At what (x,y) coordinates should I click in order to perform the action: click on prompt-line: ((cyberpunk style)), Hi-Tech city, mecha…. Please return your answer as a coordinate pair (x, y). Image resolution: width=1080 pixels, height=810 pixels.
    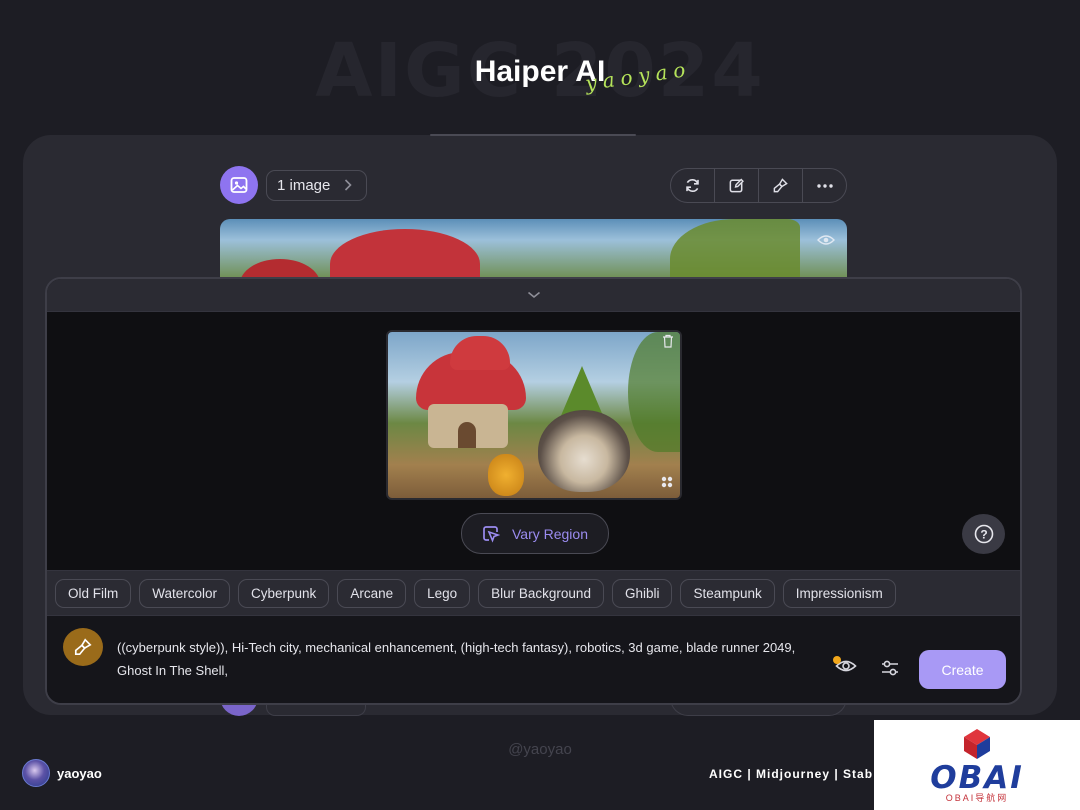
    Looking at the image, I should click on (456, 647).